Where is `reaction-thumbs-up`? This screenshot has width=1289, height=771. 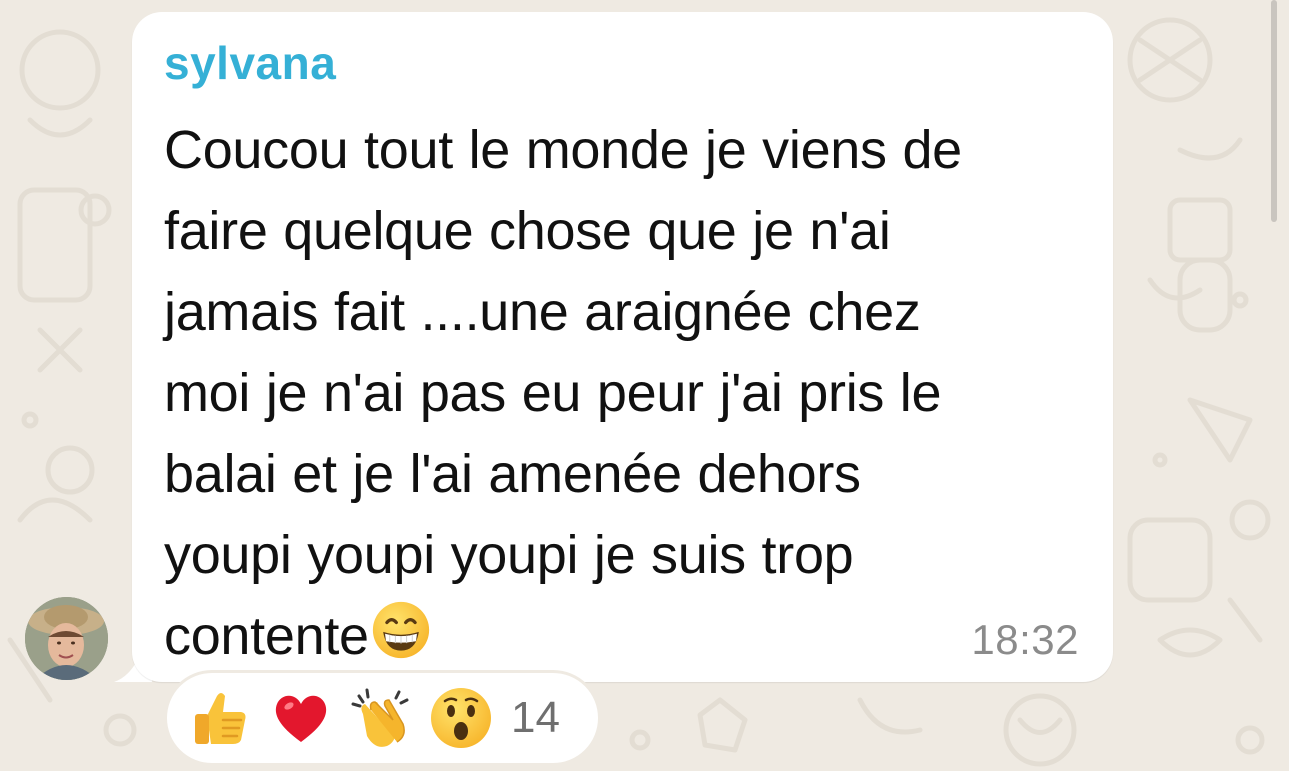 reaction-thumbs-up is located at coordinates (221, 718).